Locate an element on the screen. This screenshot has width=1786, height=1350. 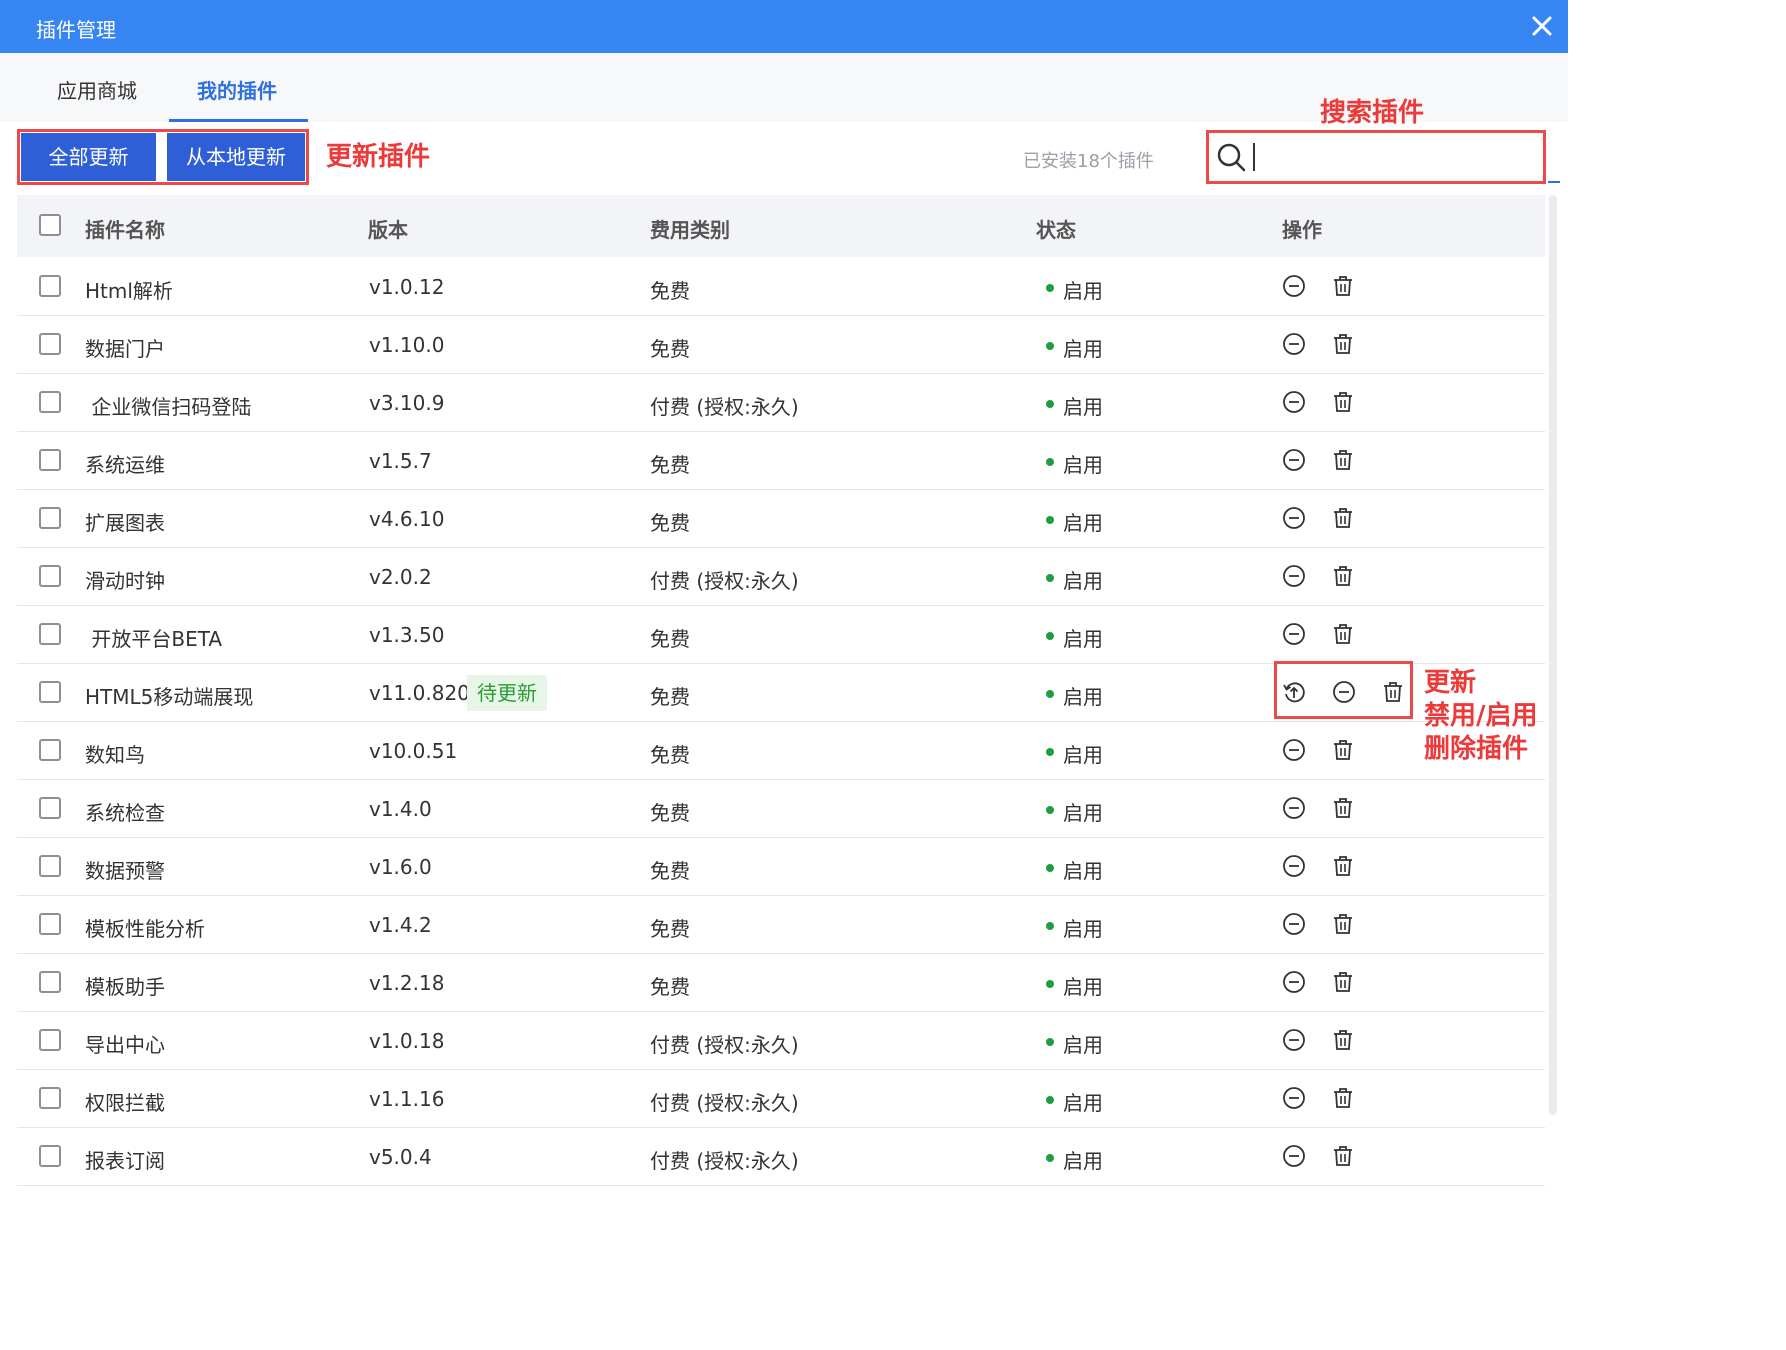
plugin-name: 系统运维 is located at coordinates (125, 465).